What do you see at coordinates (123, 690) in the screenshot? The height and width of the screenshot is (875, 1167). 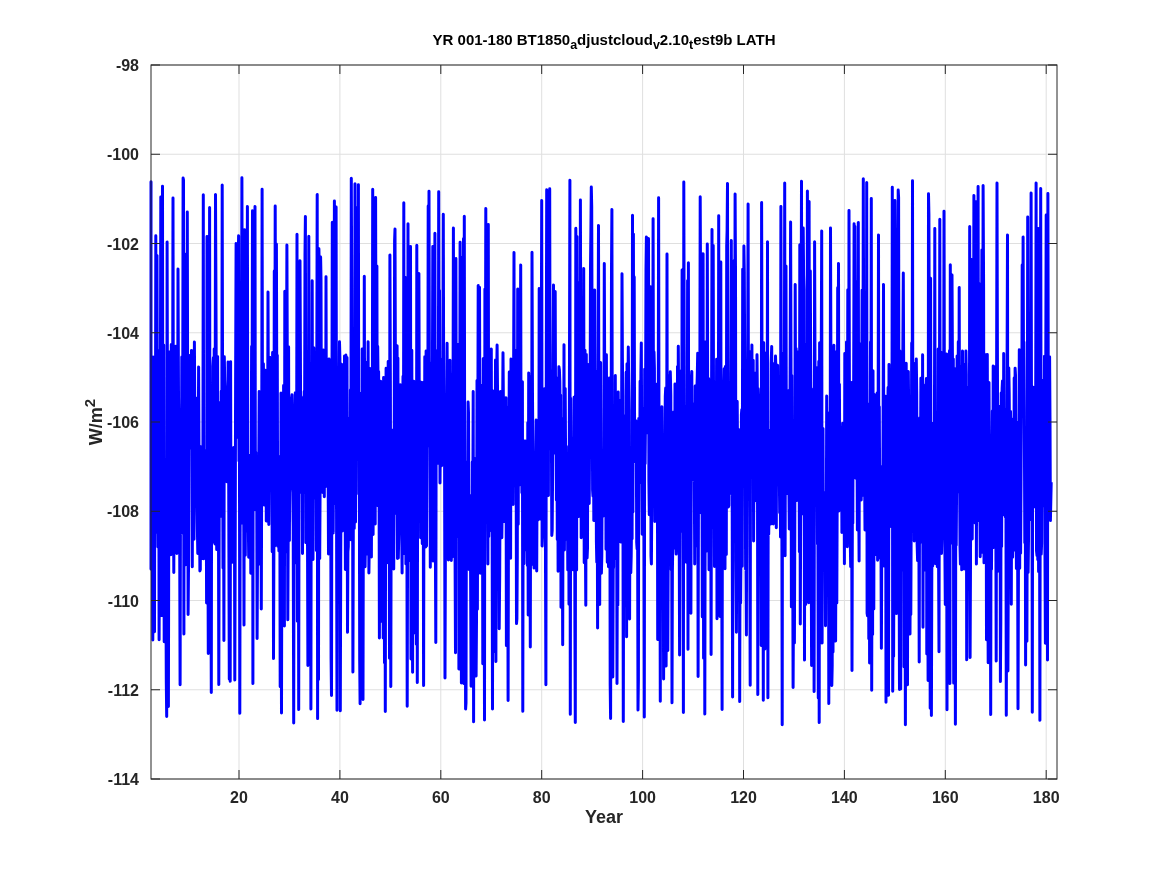 I see `y-tick-label: -112` at bounding box center [123, 690].